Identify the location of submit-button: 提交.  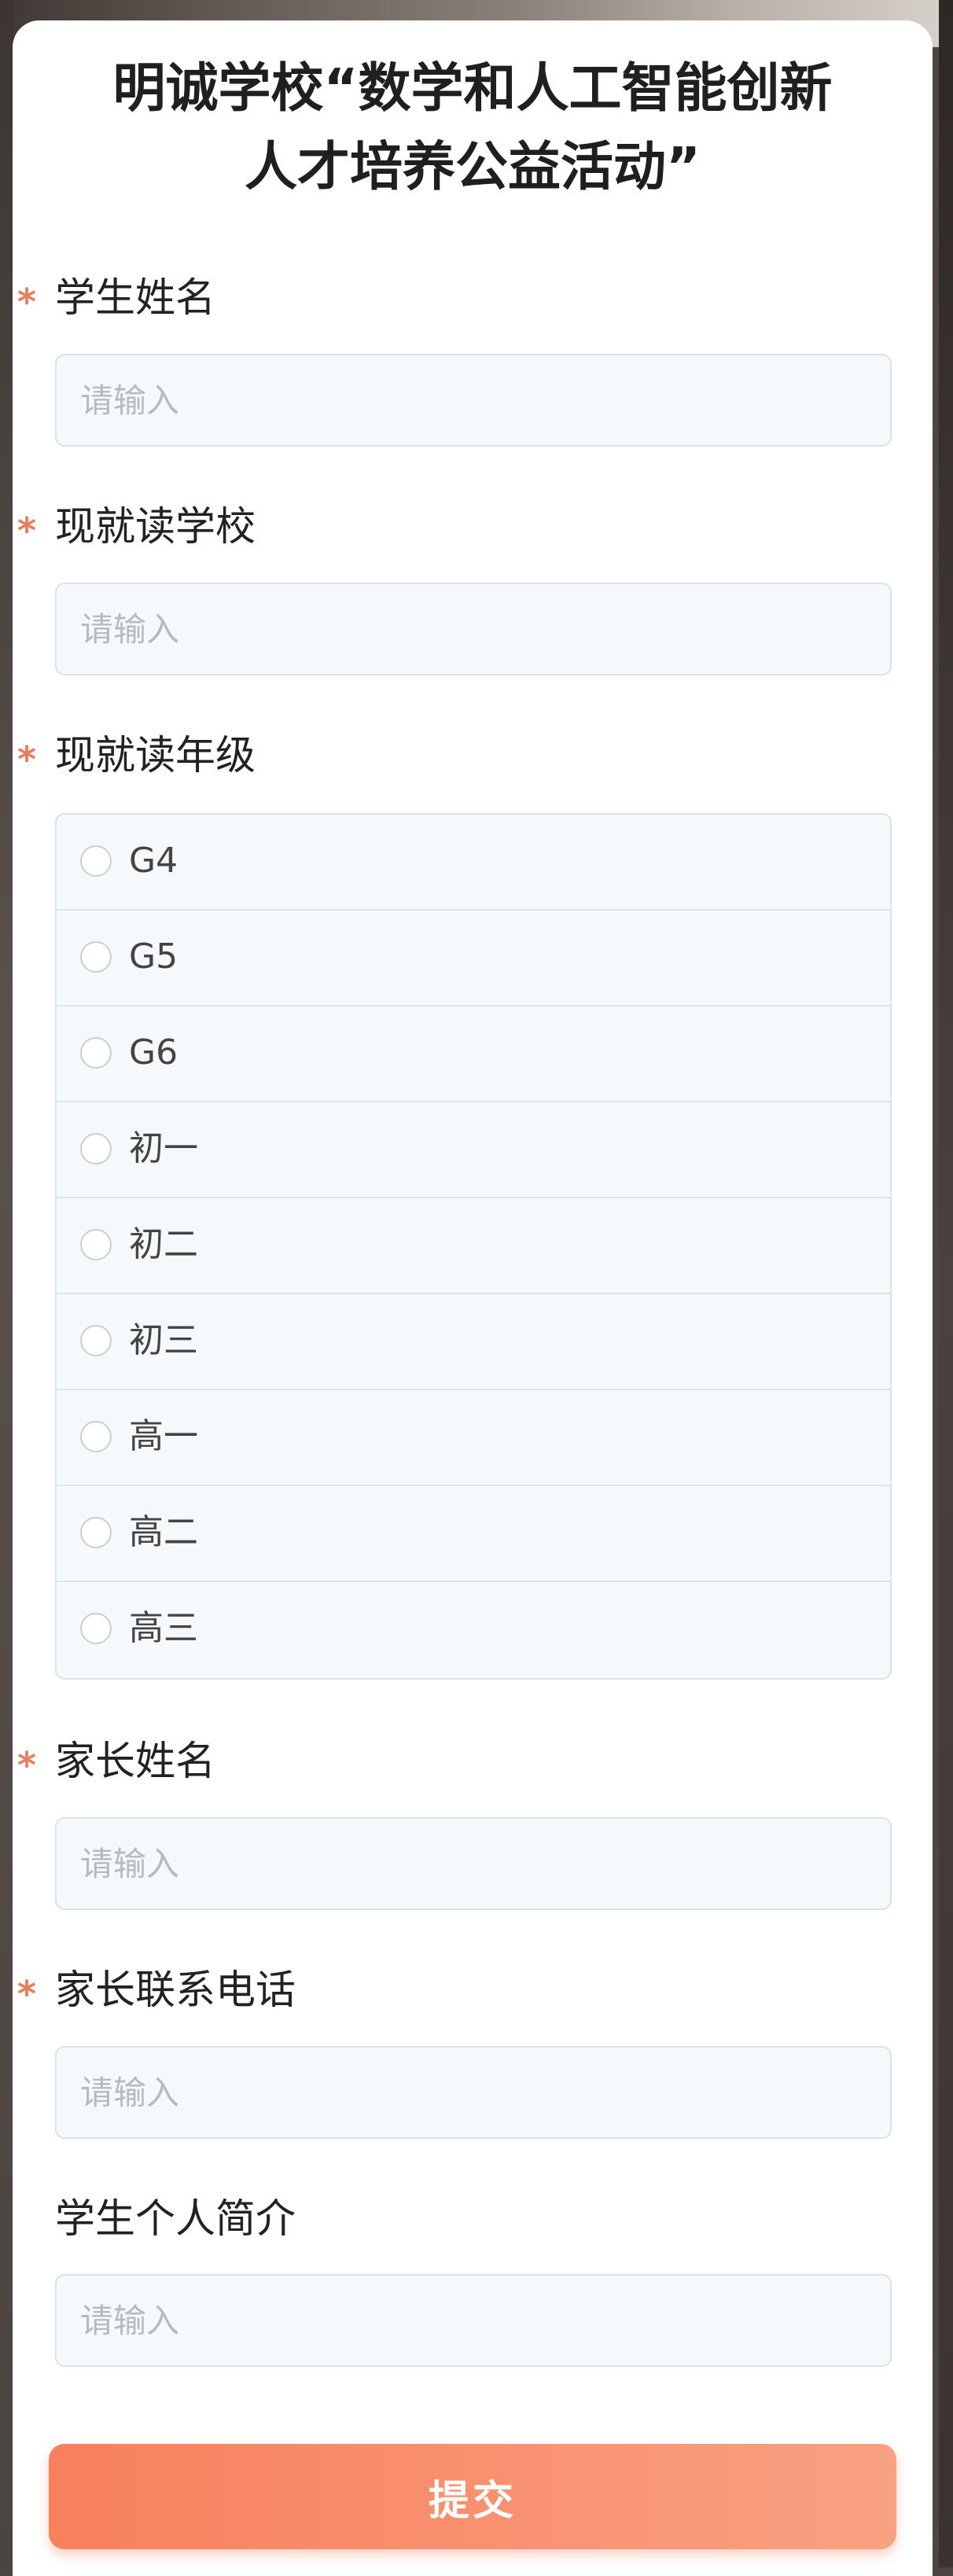
(472, 2496).